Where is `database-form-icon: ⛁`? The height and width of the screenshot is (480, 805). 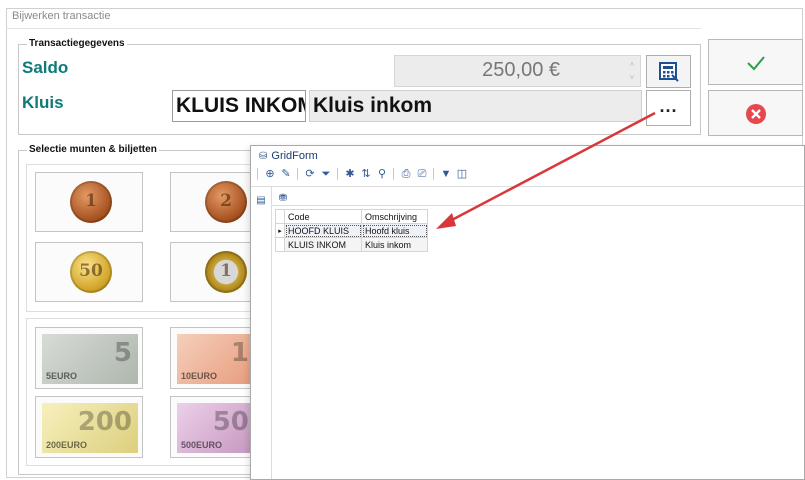
database-form-icon: ⛁ is located at coordinates (263, 156).